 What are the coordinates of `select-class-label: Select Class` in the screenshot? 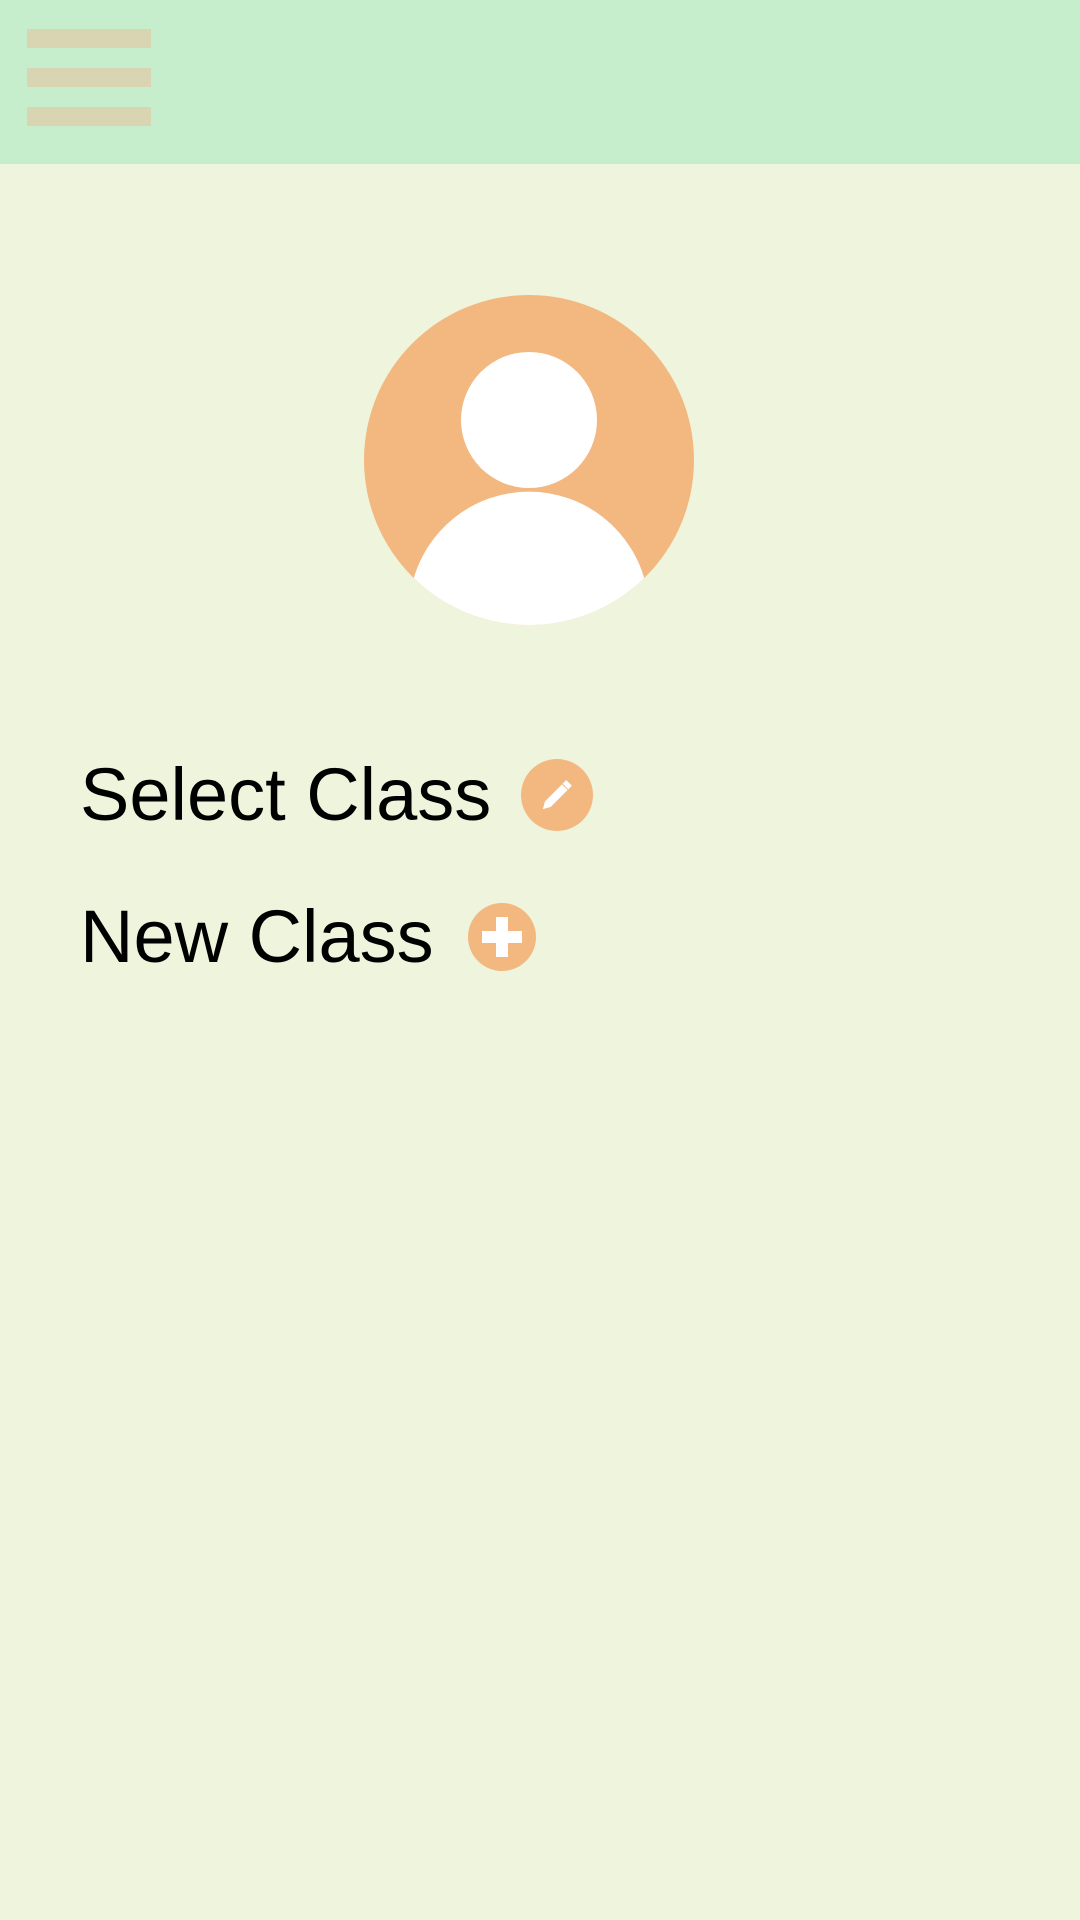 It's located at (286, 794).